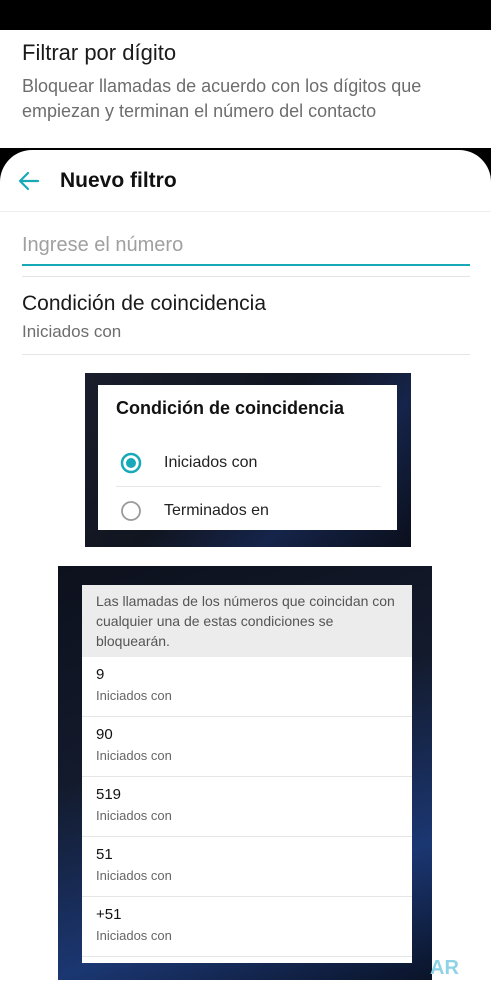  Describe the element at coordinates (245, 15) in the screenshot. I see `status-bar` at that location.